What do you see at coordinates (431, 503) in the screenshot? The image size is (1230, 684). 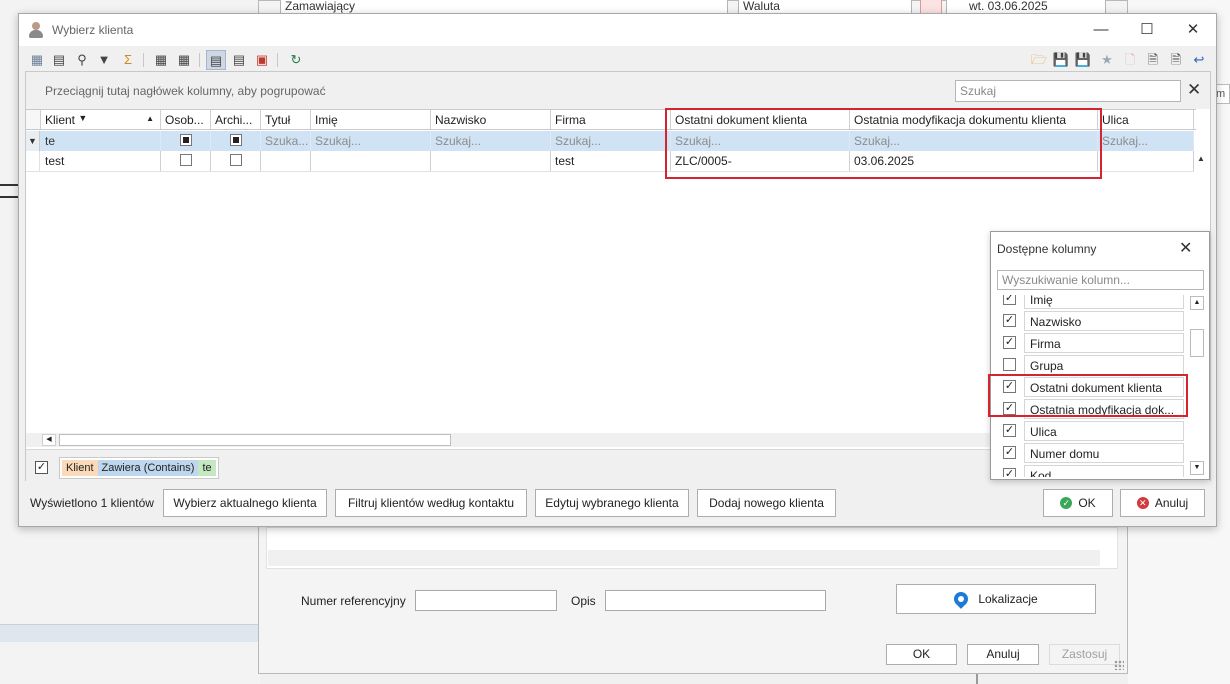 I see `filter-by-contact-button: Filtruj klientów według kontaktu` at bounding box center [431, 503].